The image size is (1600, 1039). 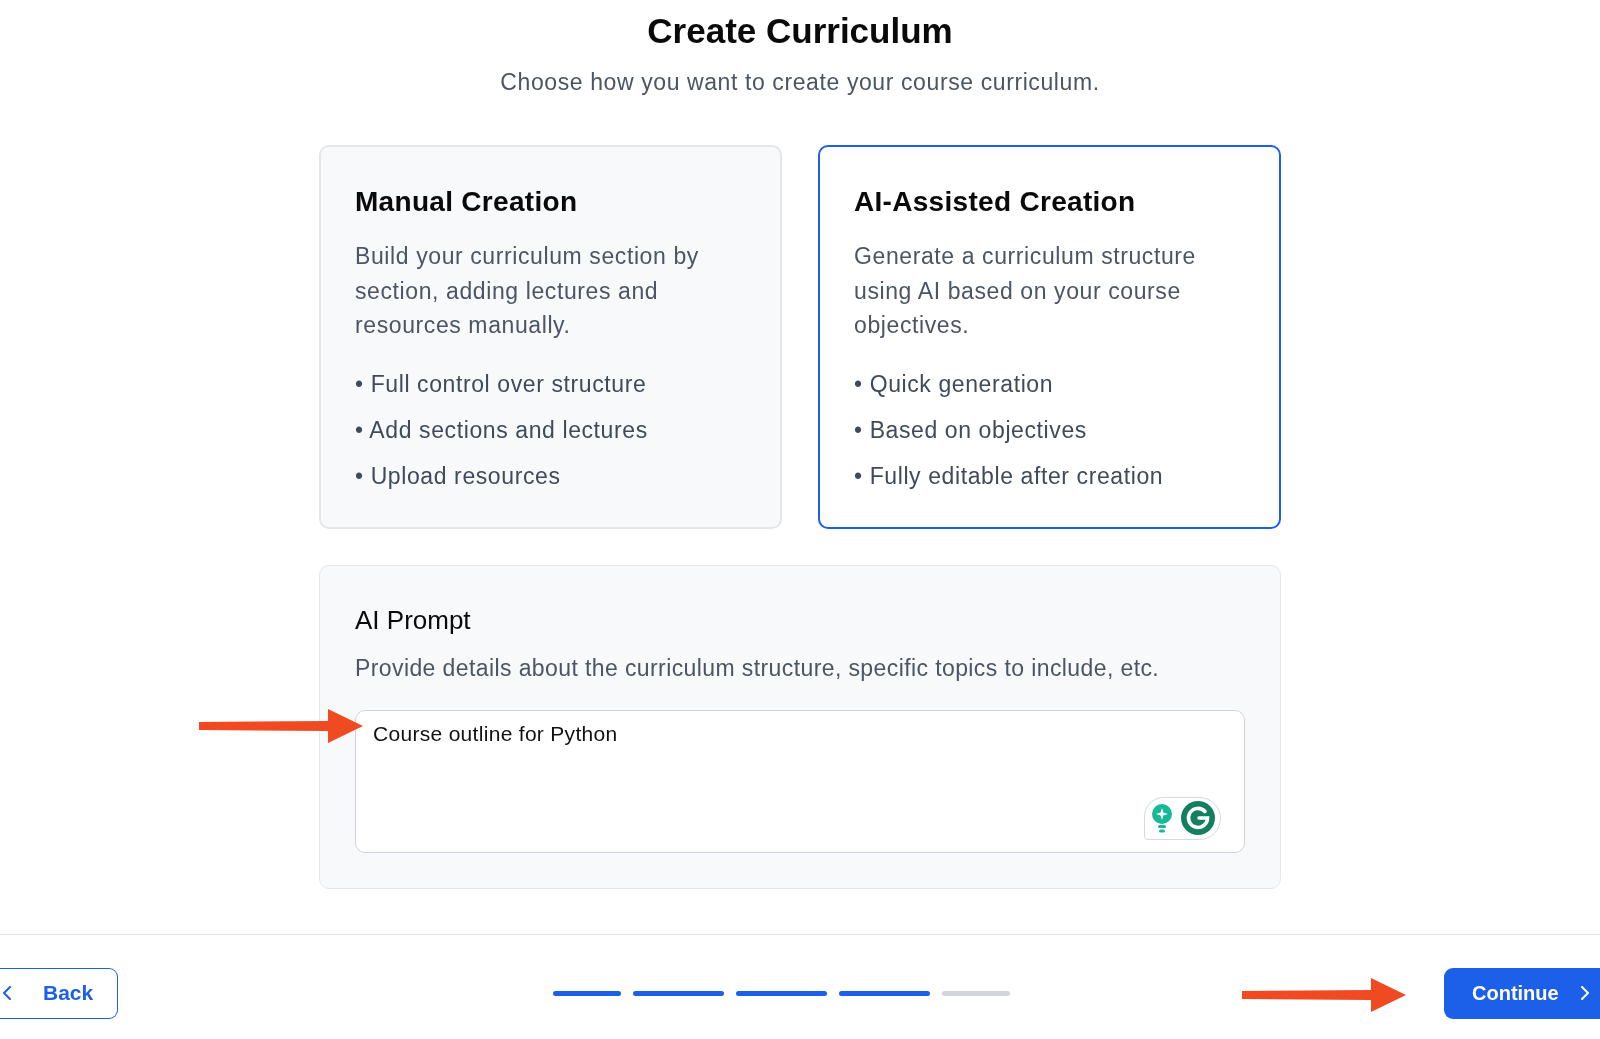 What do you see at coordinates (1522, 993) in the screenshot?
I see `continue-button: Continue` at bounding box center [1522, 993].